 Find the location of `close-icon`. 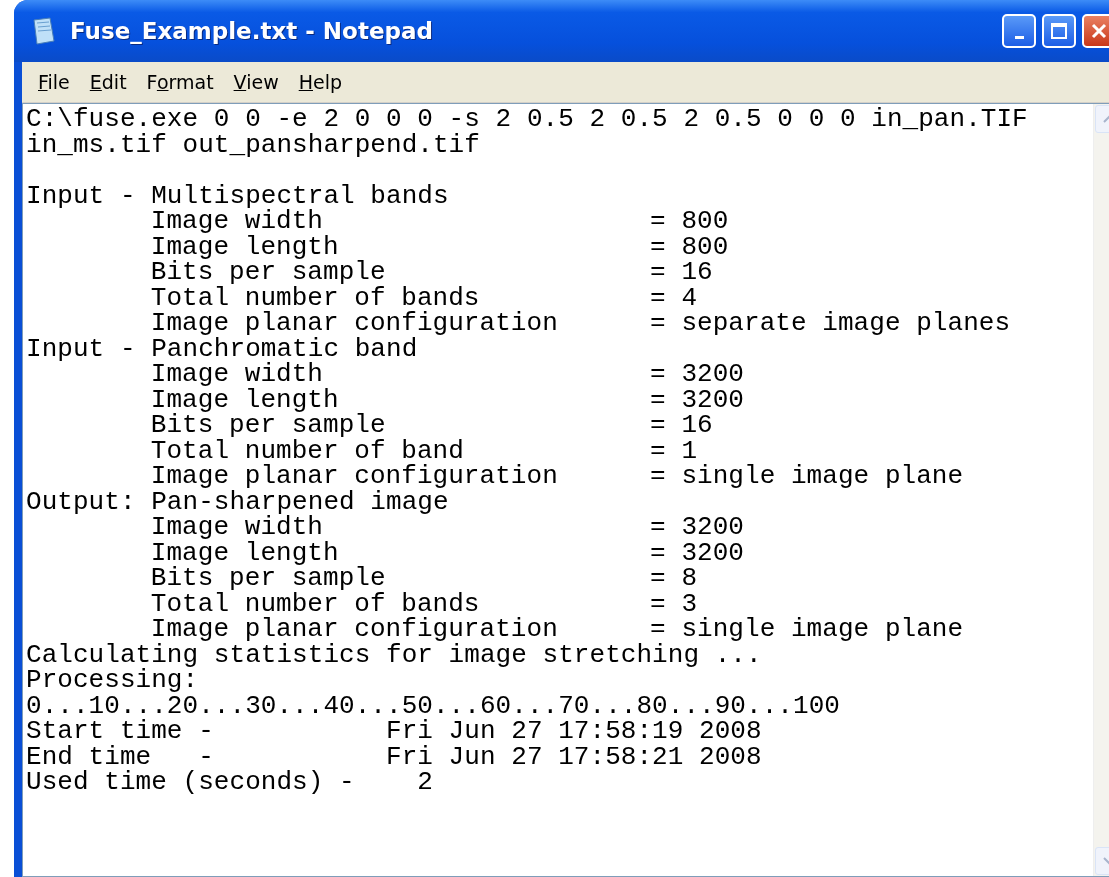

close-icon is located at coordinates (1099, 31).